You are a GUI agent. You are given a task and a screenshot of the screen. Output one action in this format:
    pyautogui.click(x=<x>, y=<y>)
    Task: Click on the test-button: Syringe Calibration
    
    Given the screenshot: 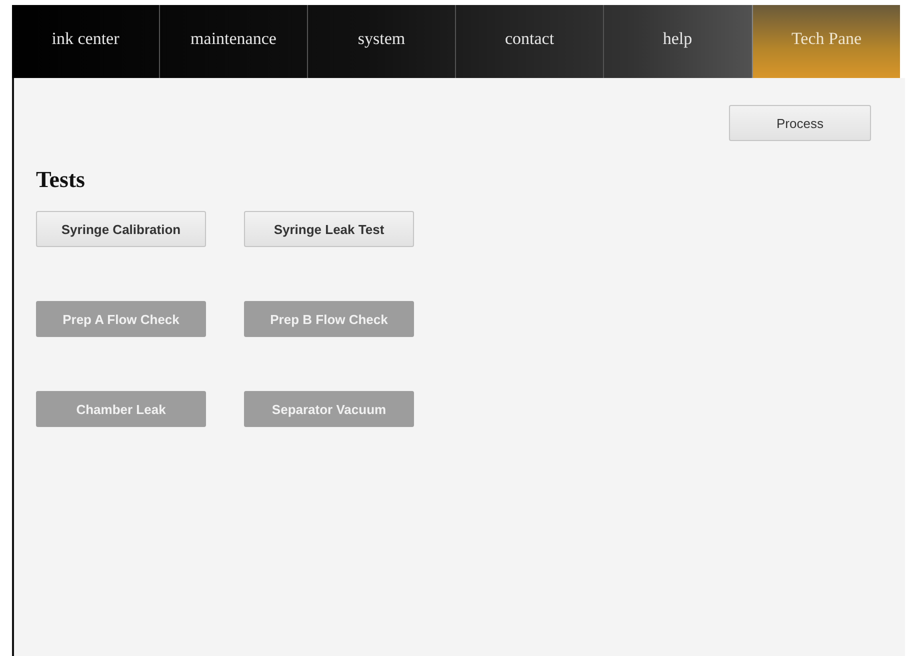 What is the action you would take?
    pyautogui.click(x=121, y=229)
    